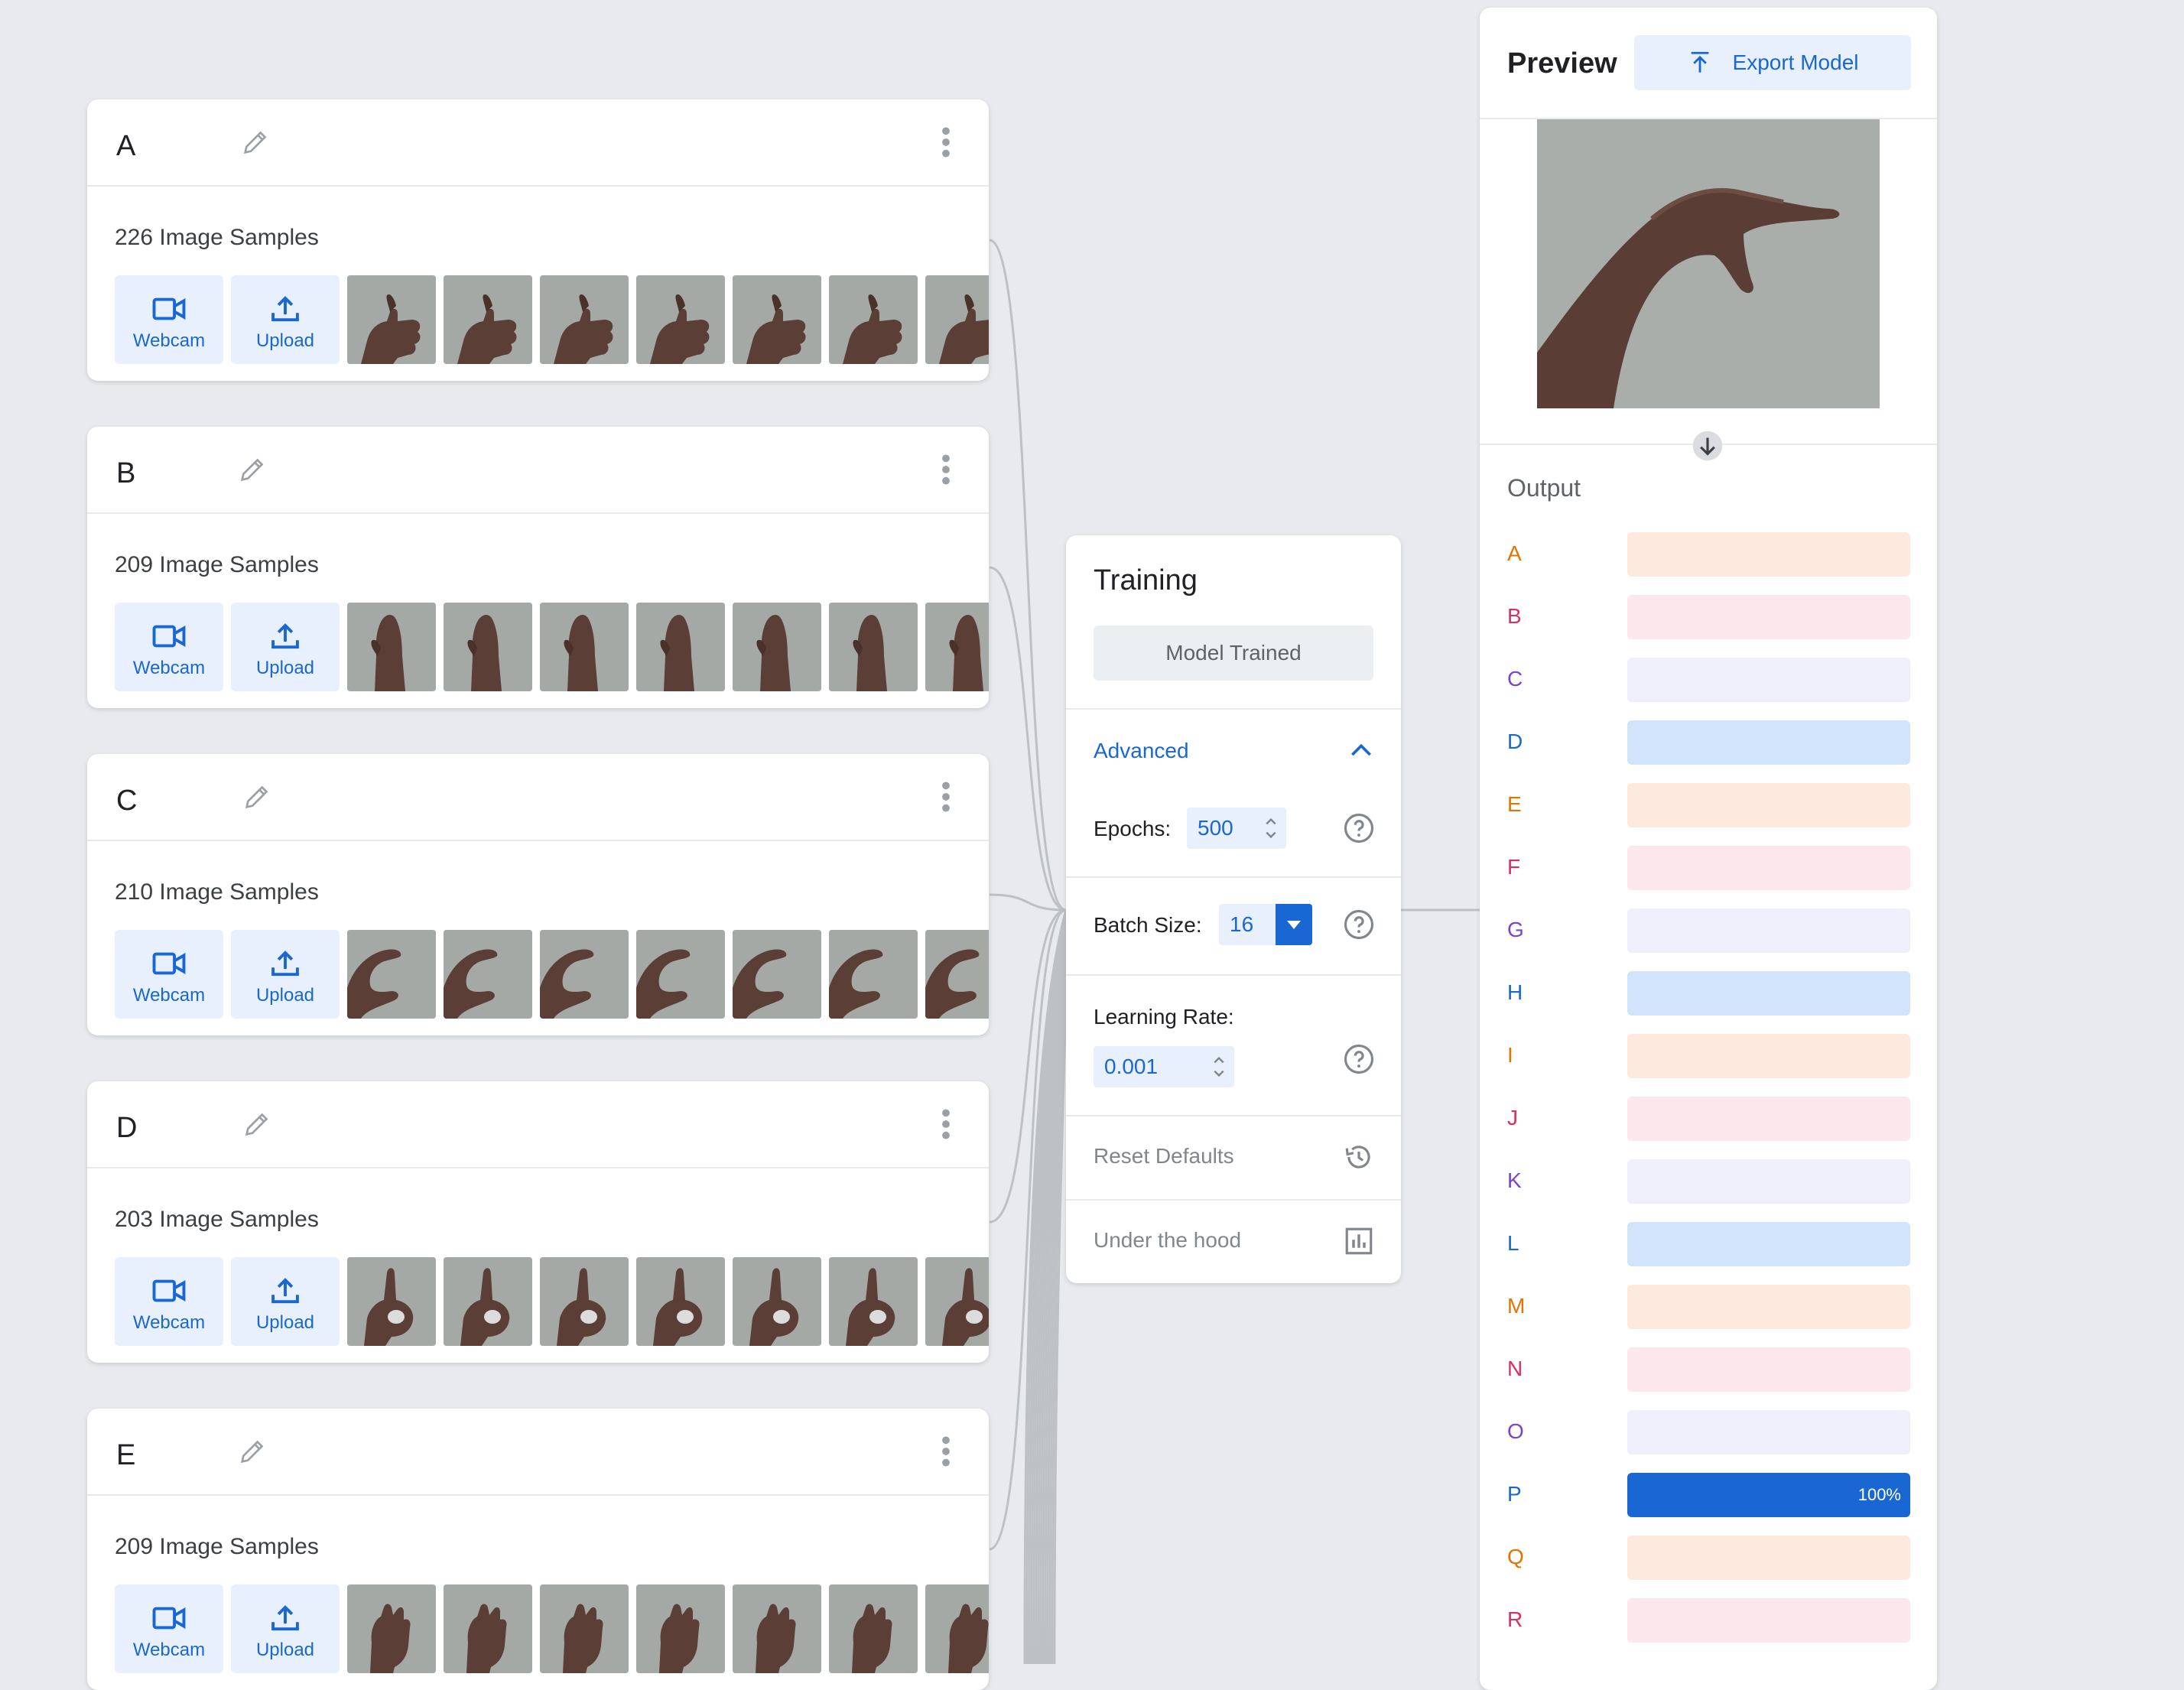  What do you see at coordinates (1708, 263) in the screenshot?
I see `webcam-preview-image` at bounding box center [1708, 263].